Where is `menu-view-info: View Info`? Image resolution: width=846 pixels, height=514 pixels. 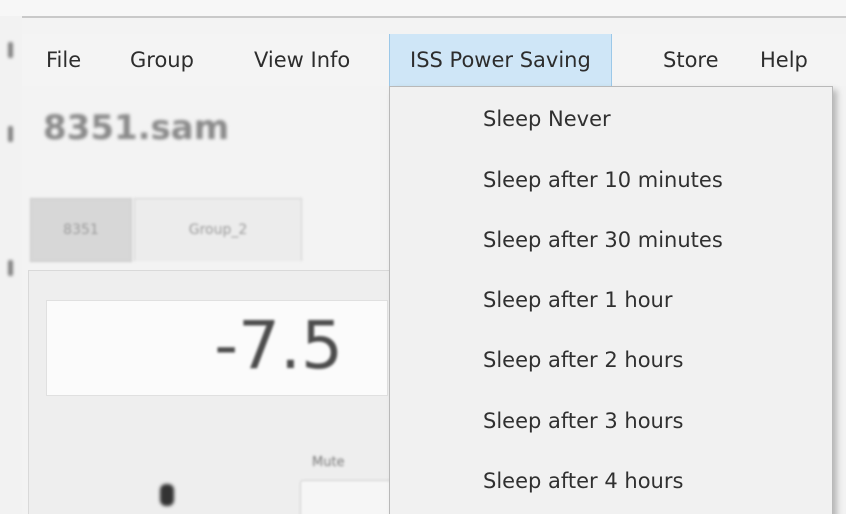
menu-view-info: View Info is located at coordinates (302, 60).